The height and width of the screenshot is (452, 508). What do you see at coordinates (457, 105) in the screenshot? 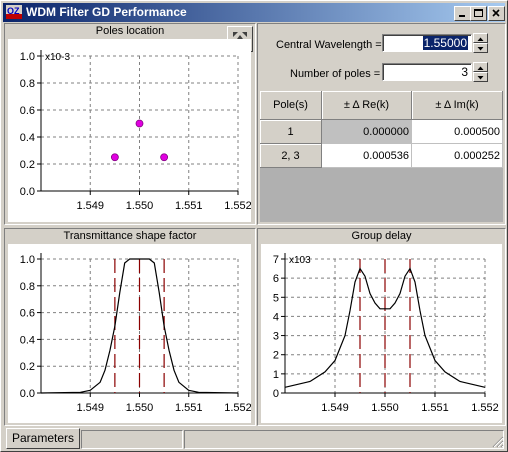
I see `table-header: ± Δ Im(k)` at bounding box center [457, 105].